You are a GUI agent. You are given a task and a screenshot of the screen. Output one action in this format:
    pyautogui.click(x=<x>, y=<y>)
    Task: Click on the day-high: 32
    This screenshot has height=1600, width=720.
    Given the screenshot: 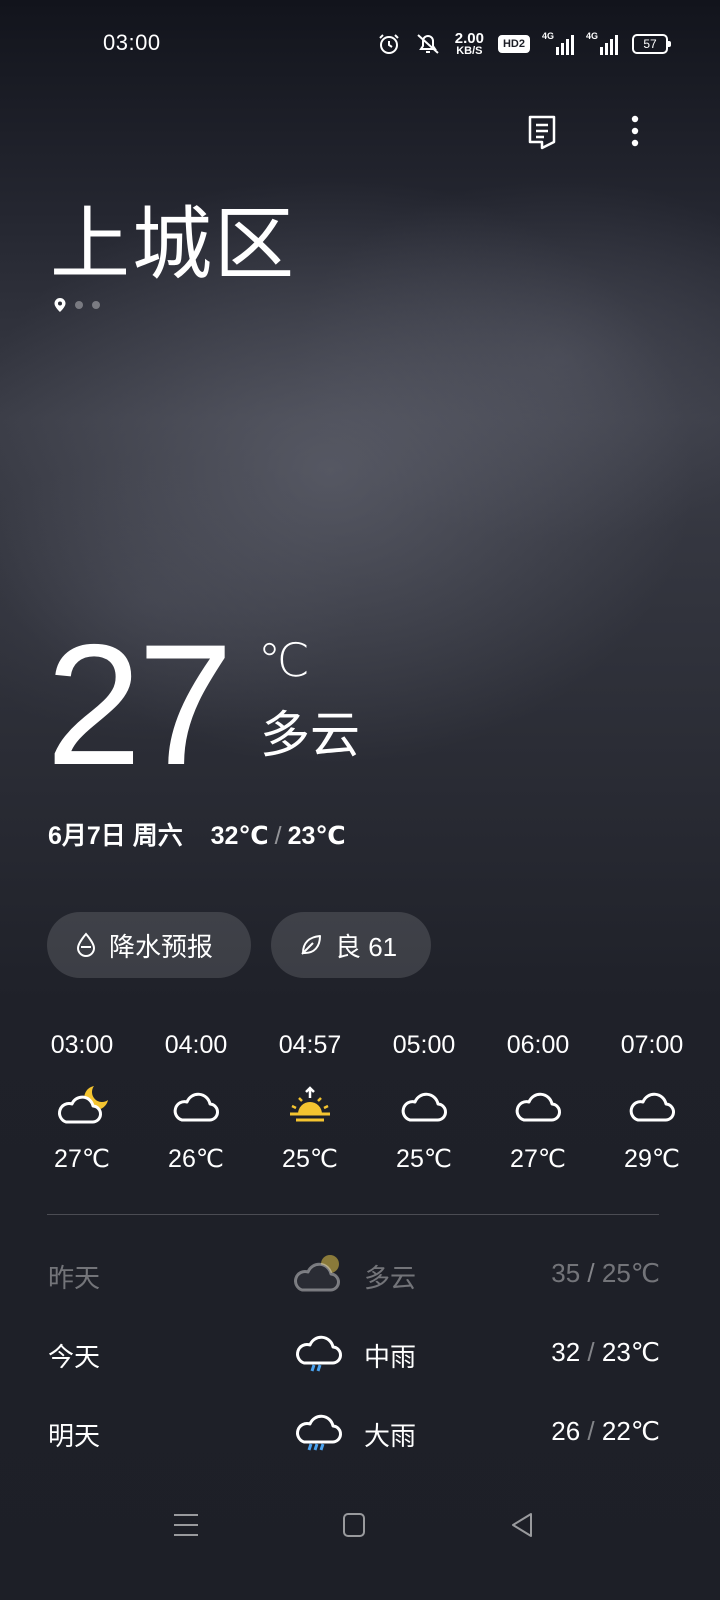 What is the action you would take?
    pyautogui.click(x=566, y=1352)
    